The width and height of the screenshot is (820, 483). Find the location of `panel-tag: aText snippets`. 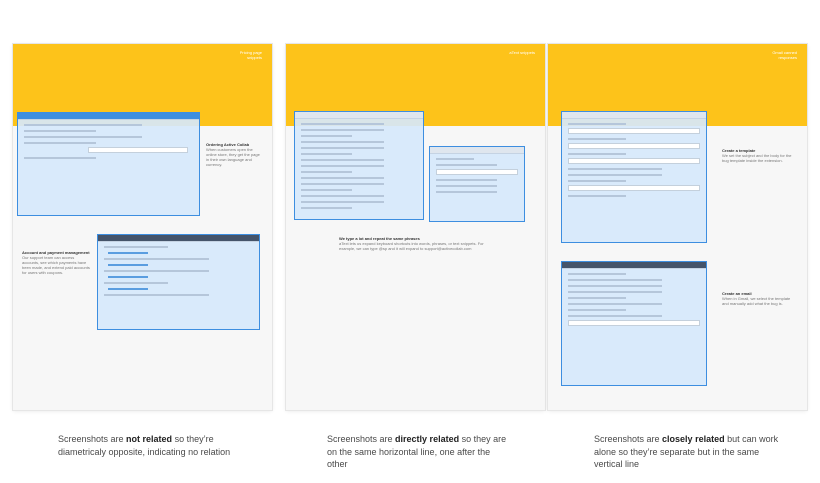

panel-tag: aText snippets is located at coordinates (522, 52).